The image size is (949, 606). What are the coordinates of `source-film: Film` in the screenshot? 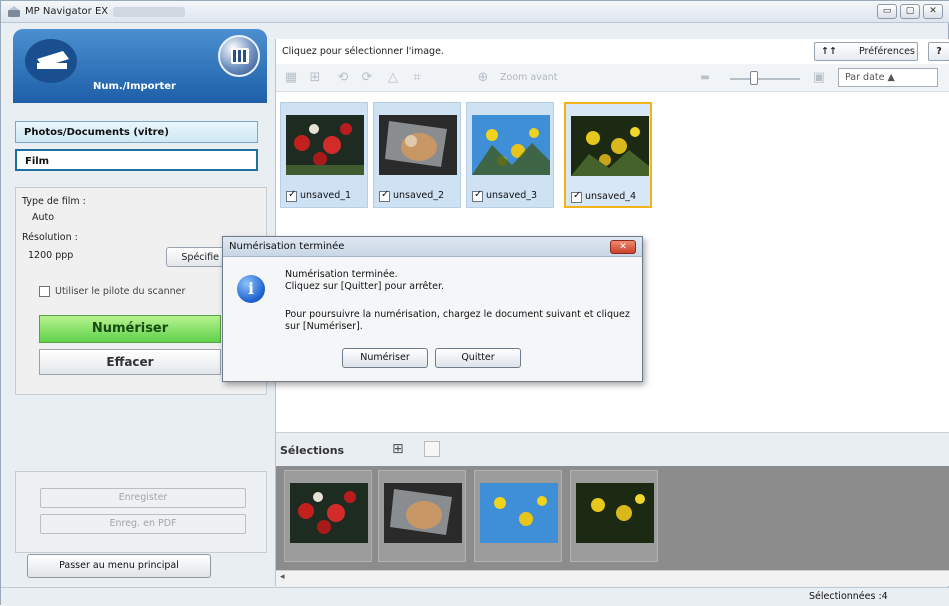 It's located at (136, 160).